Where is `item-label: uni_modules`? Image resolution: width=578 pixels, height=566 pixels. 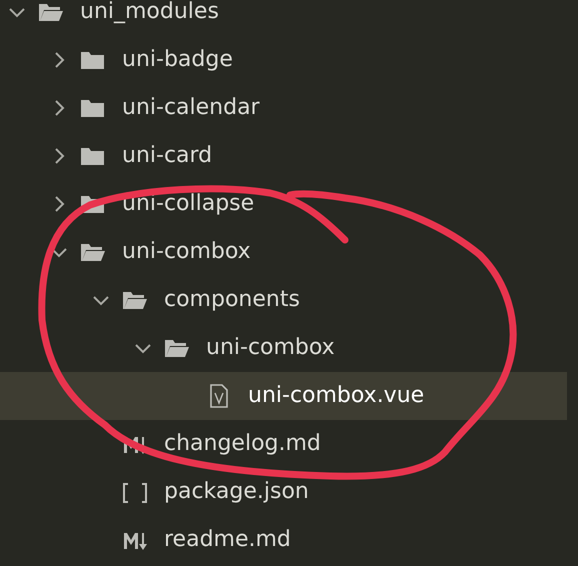
item-label: uni_modules is located at coordinates (149, 13).